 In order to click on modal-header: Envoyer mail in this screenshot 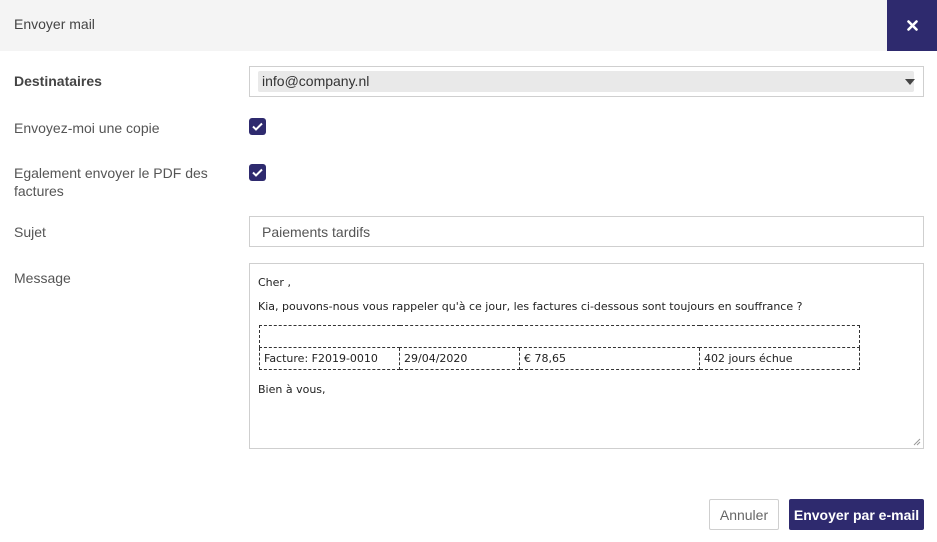, I will do `click(468, 25)`.